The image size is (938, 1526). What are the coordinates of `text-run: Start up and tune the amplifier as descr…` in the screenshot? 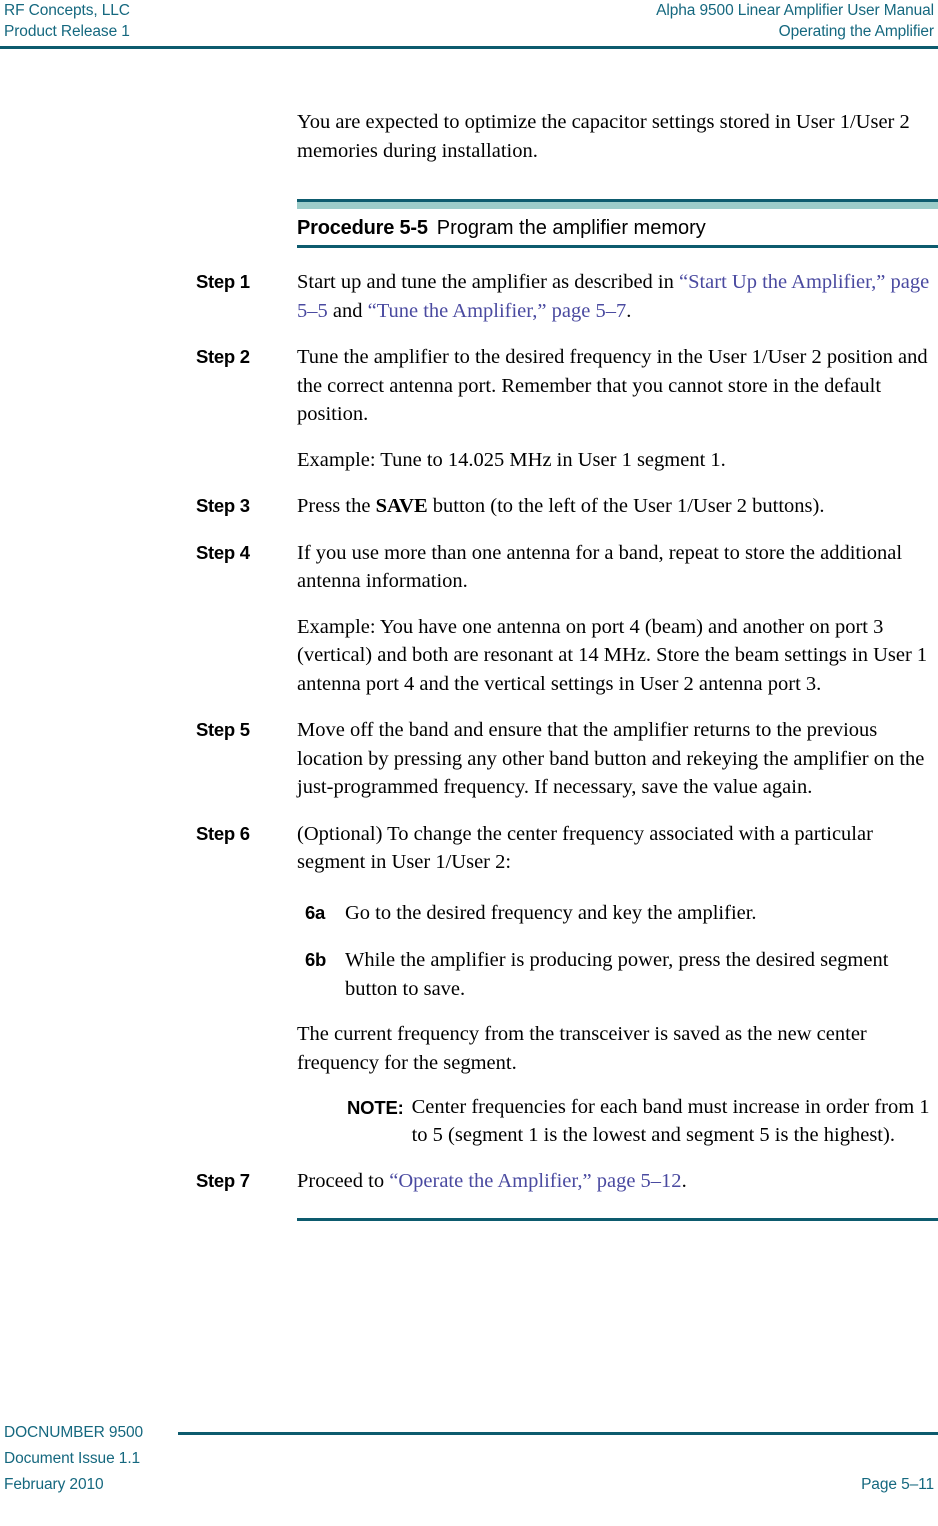 It's located at (488, 282).